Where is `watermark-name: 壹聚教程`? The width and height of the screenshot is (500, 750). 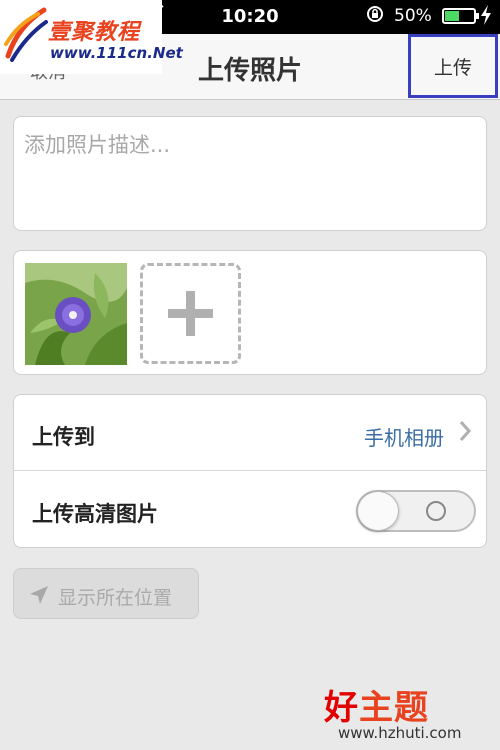
watermark-name: 壹聚教程 is located at coordinates (94, 32).